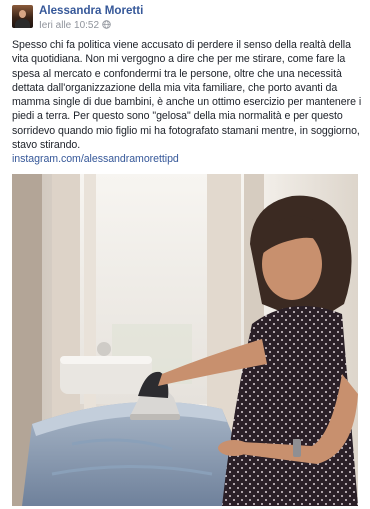 Image resolution: width=370 pixels, height=509 pixels. I want to click on post-header: Alessandra Moretti Ieri alle 10:52, so click(77, 18).